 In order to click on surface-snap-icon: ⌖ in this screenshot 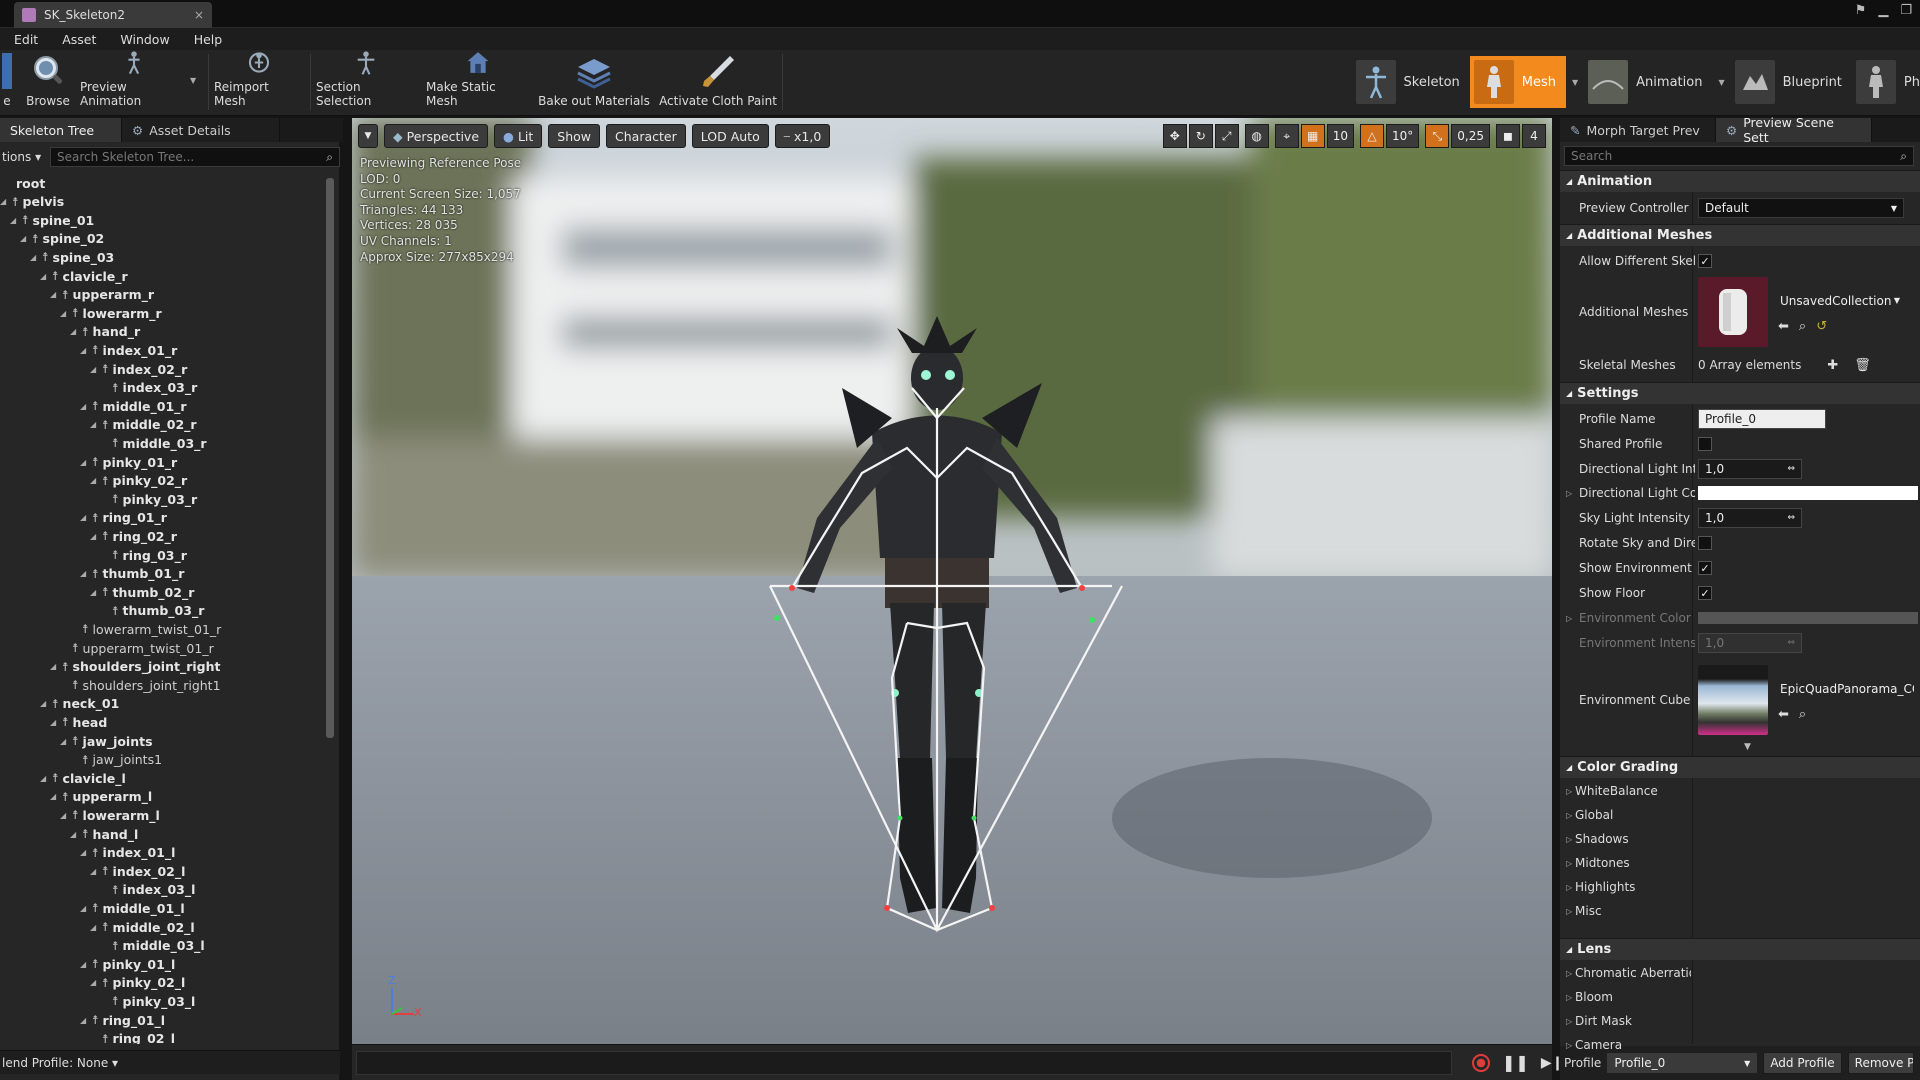, I will do `click(1286, 136)`.